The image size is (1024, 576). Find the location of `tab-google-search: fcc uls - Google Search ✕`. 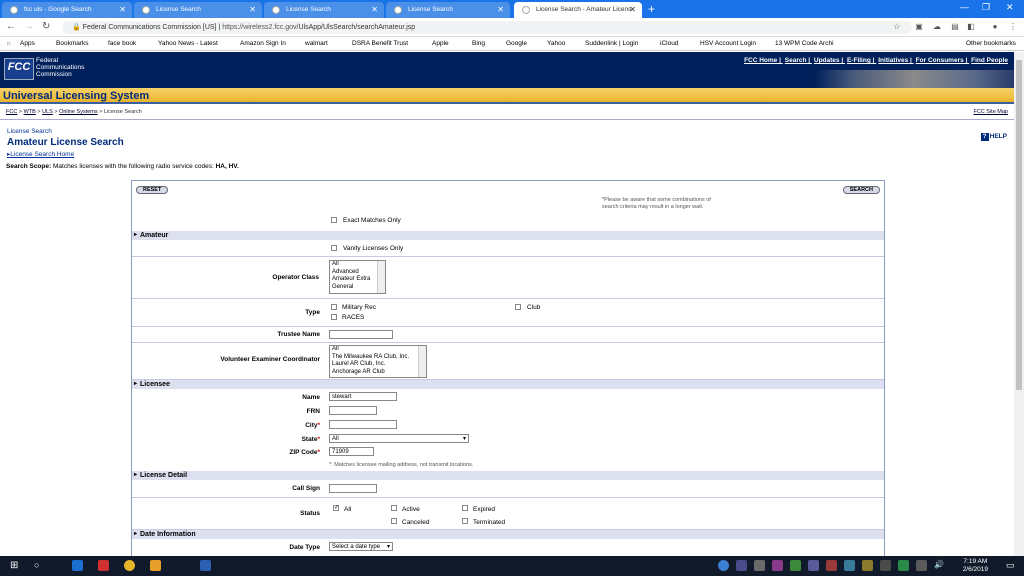

tab-google-search: fcc uls - Google Search ✕ is located at coordinates (67, 10).